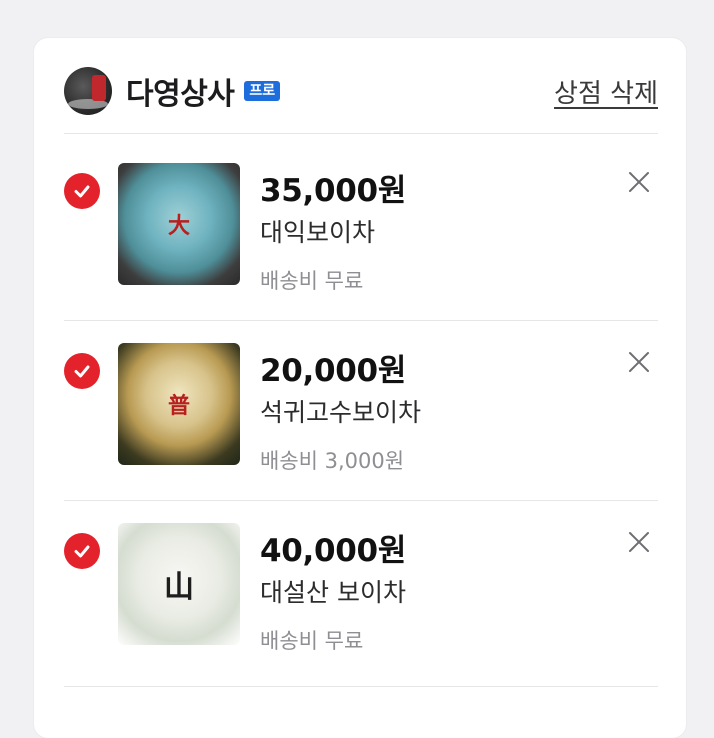 The image size is (714, 738). What do you see at coordinates (340, 411) in the screenshot?
I see `item-title: 석귀고수보이차` at bounding box center [340, 411].